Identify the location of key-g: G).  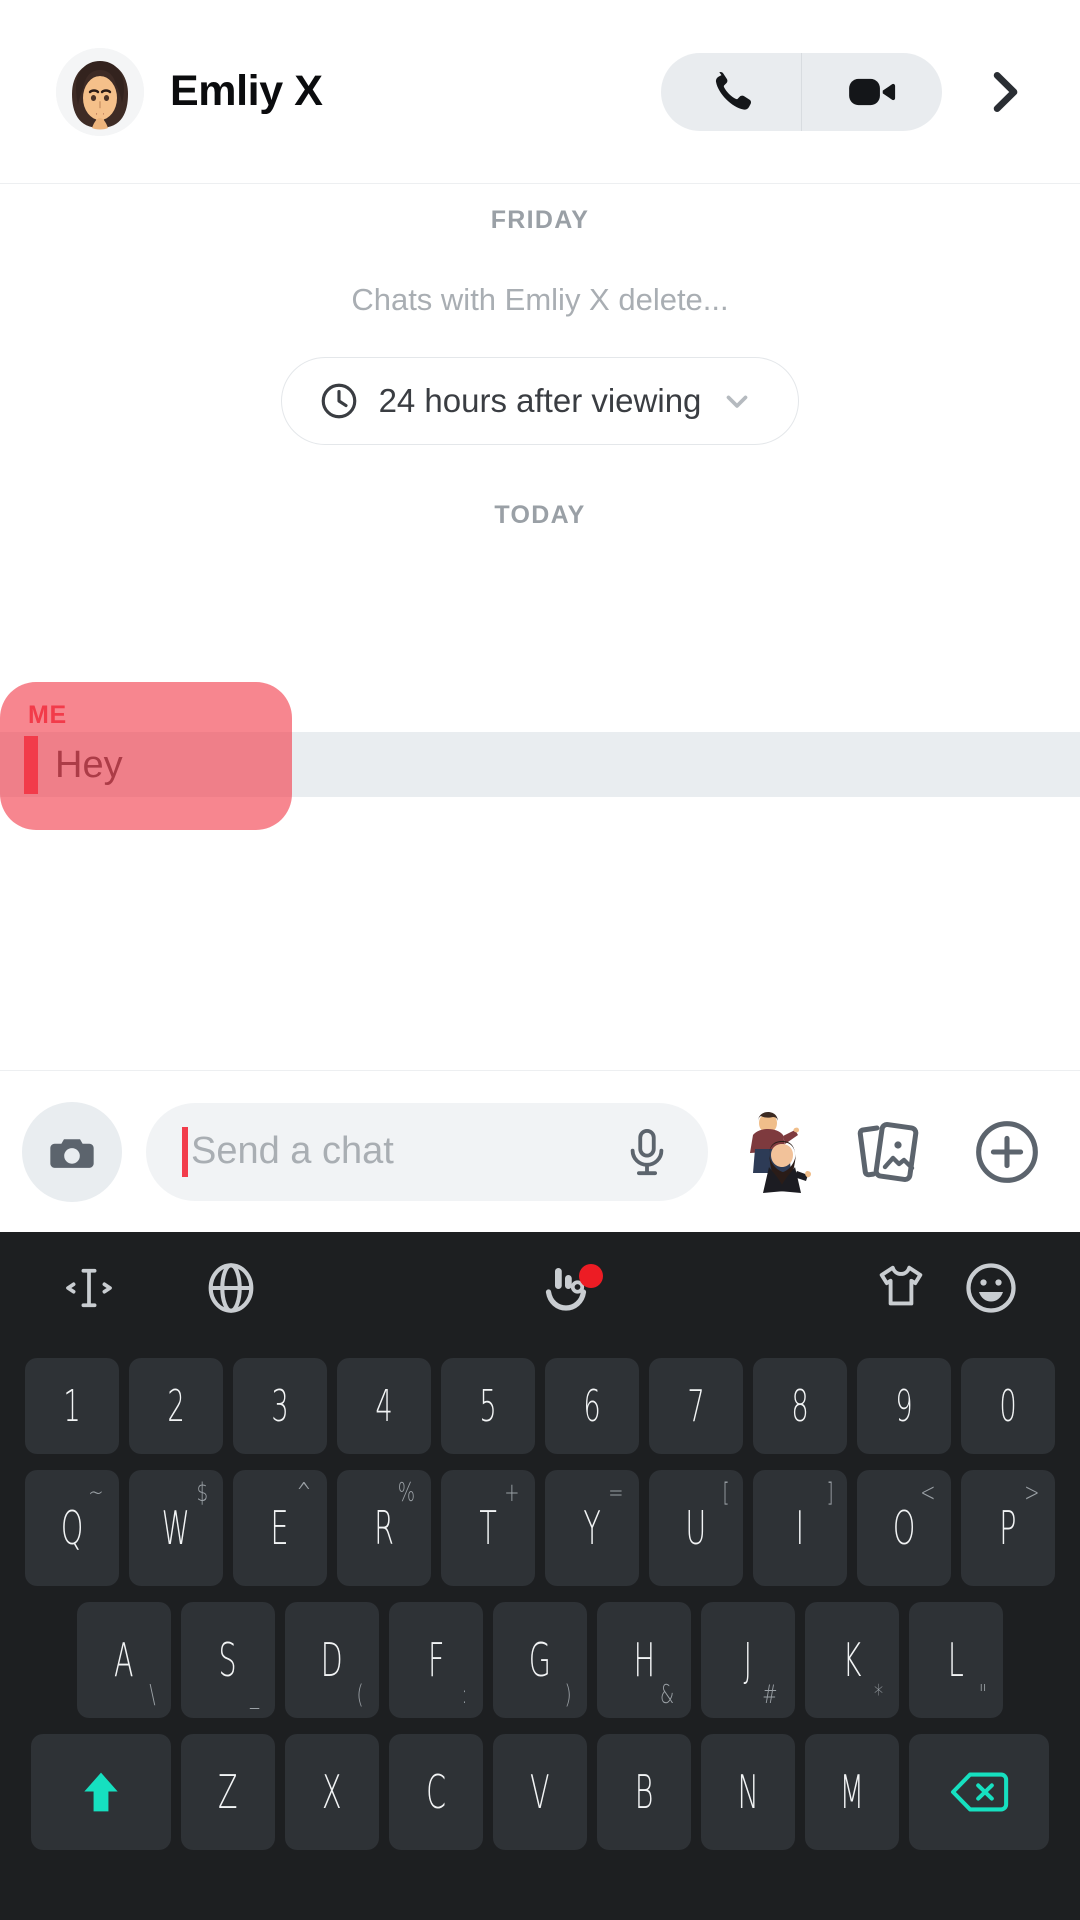
(540, 1660).